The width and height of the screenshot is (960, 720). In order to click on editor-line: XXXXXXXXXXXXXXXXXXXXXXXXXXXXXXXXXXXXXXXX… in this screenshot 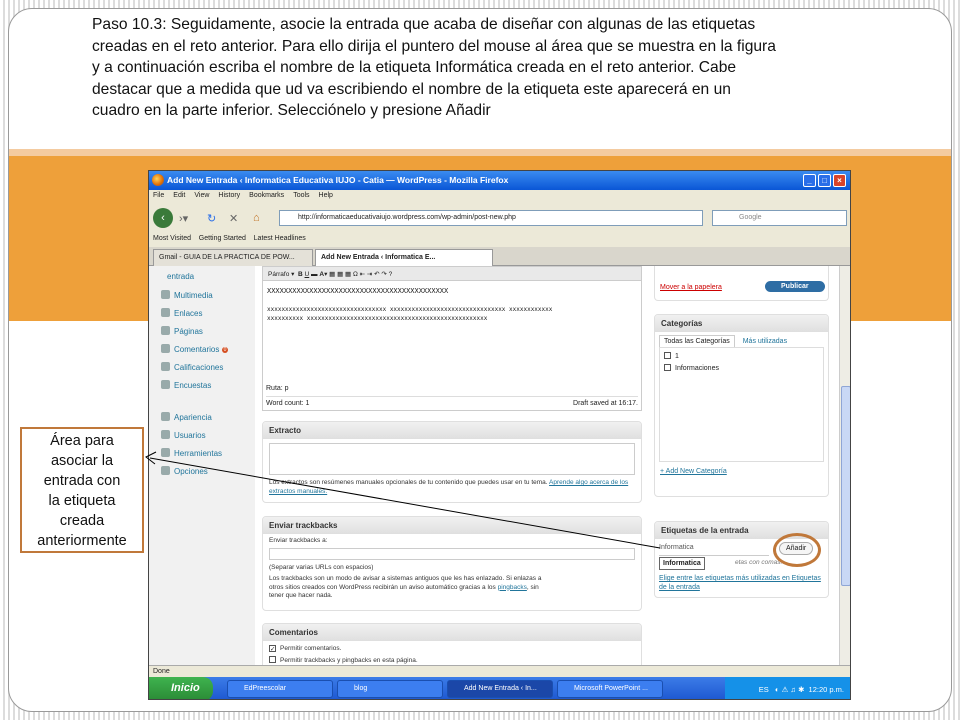, I will do `click(452, 288)`.